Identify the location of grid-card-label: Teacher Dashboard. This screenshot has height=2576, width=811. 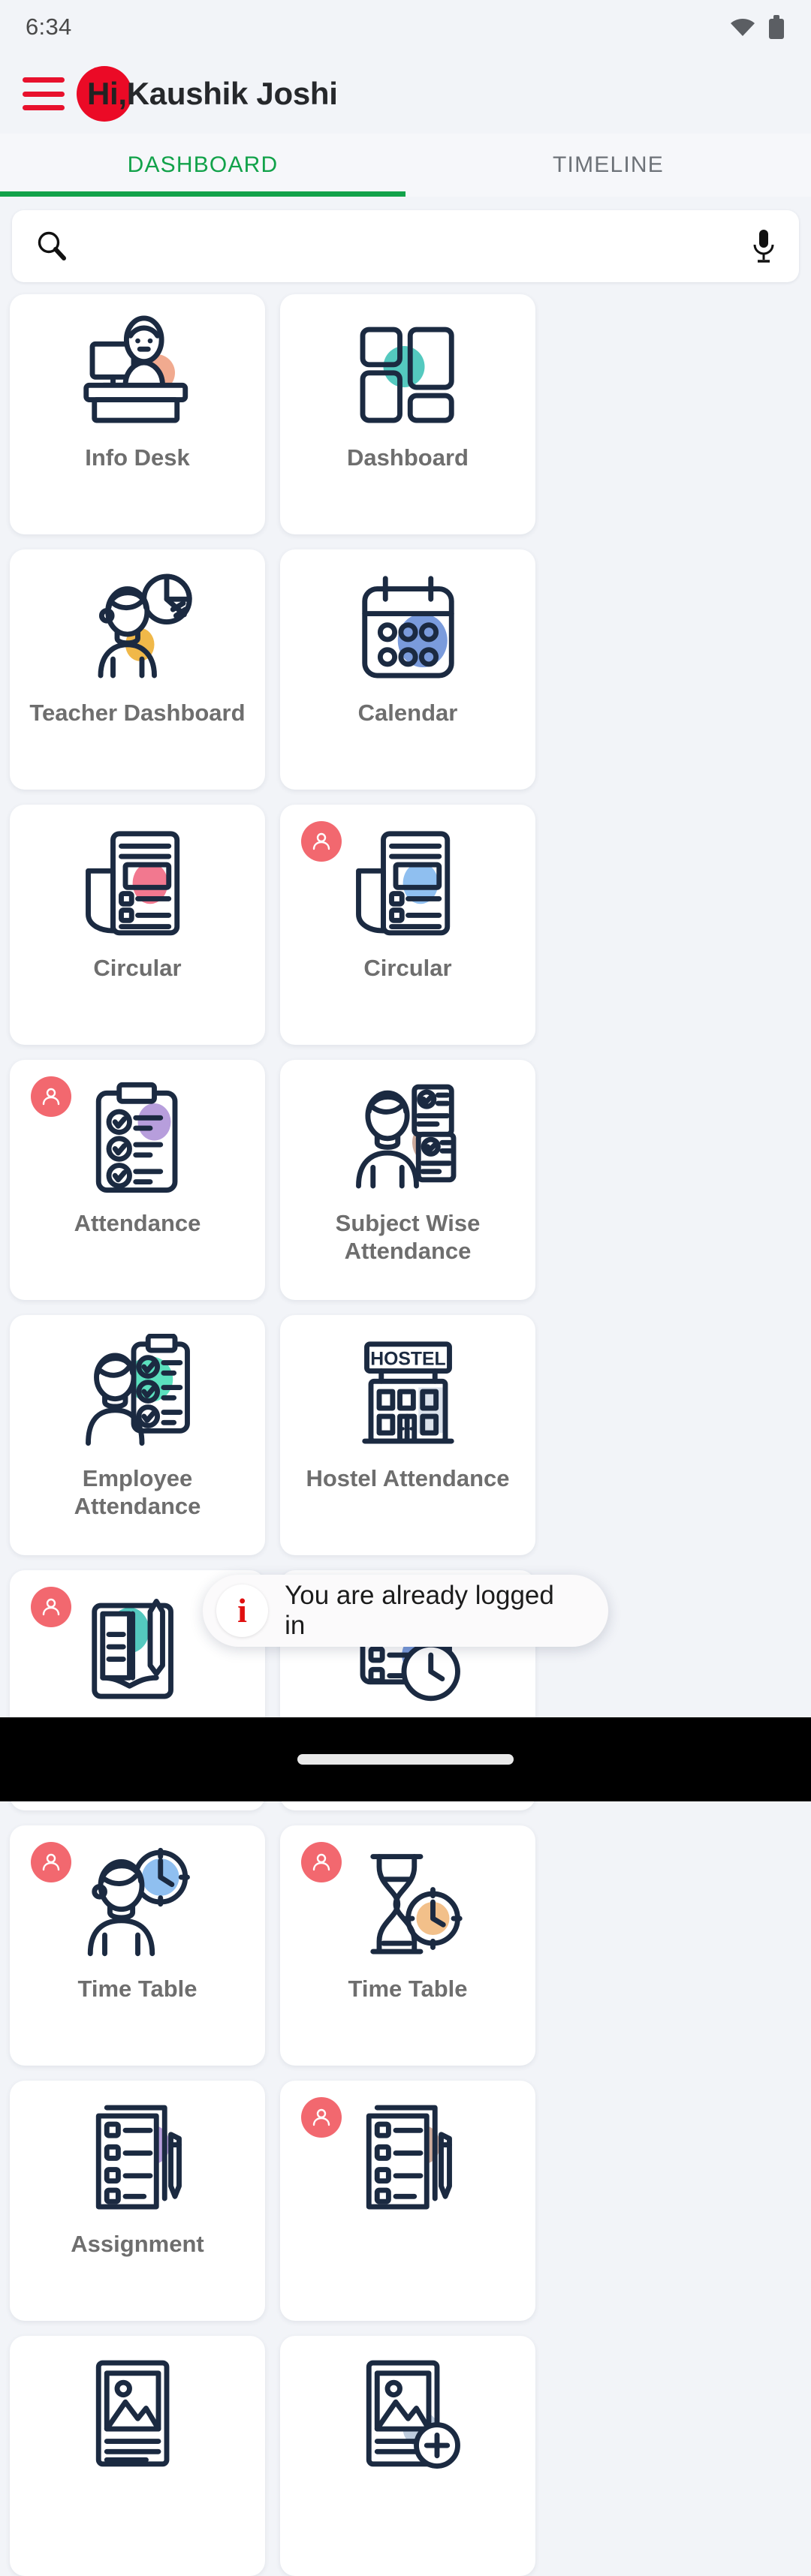
(137, 713).